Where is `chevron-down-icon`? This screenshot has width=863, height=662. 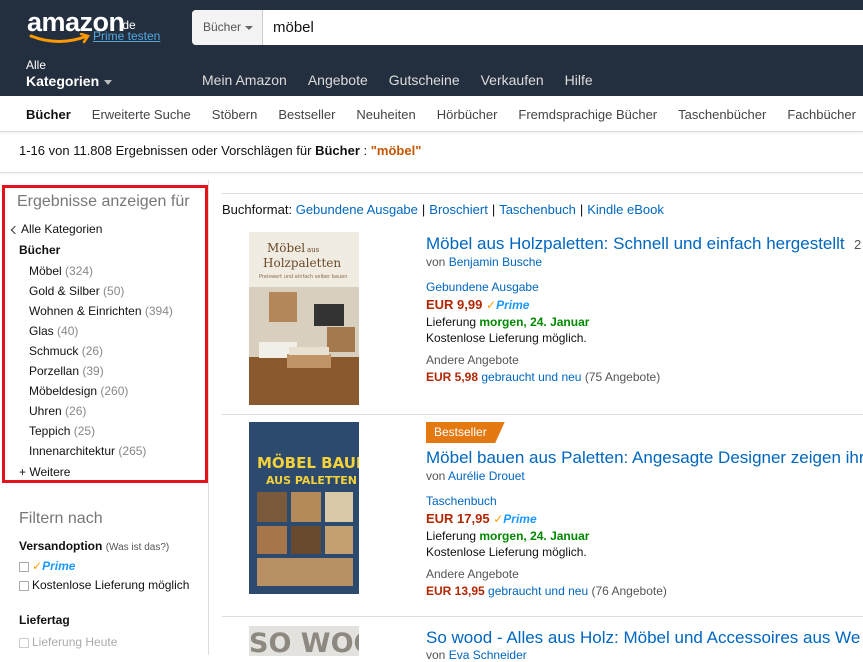
chevron-down-icon is located at coordinates (249, 27).